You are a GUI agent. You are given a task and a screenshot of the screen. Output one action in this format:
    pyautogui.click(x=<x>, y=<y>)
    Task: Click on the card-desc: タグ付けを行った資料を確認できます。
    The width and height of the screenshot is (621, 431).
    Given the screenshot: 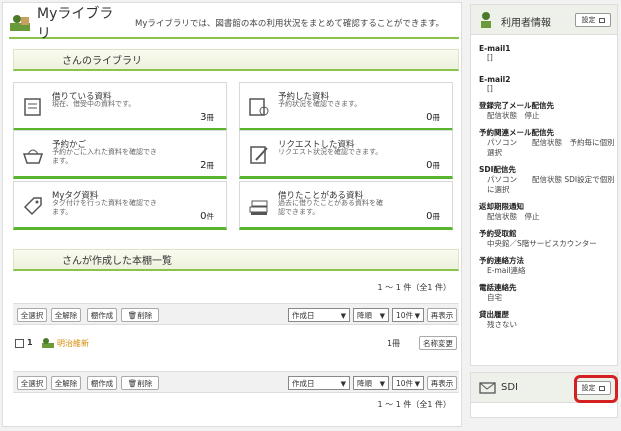 What is the action you would take?
    pyautogui.click(x=104, y=207)
    